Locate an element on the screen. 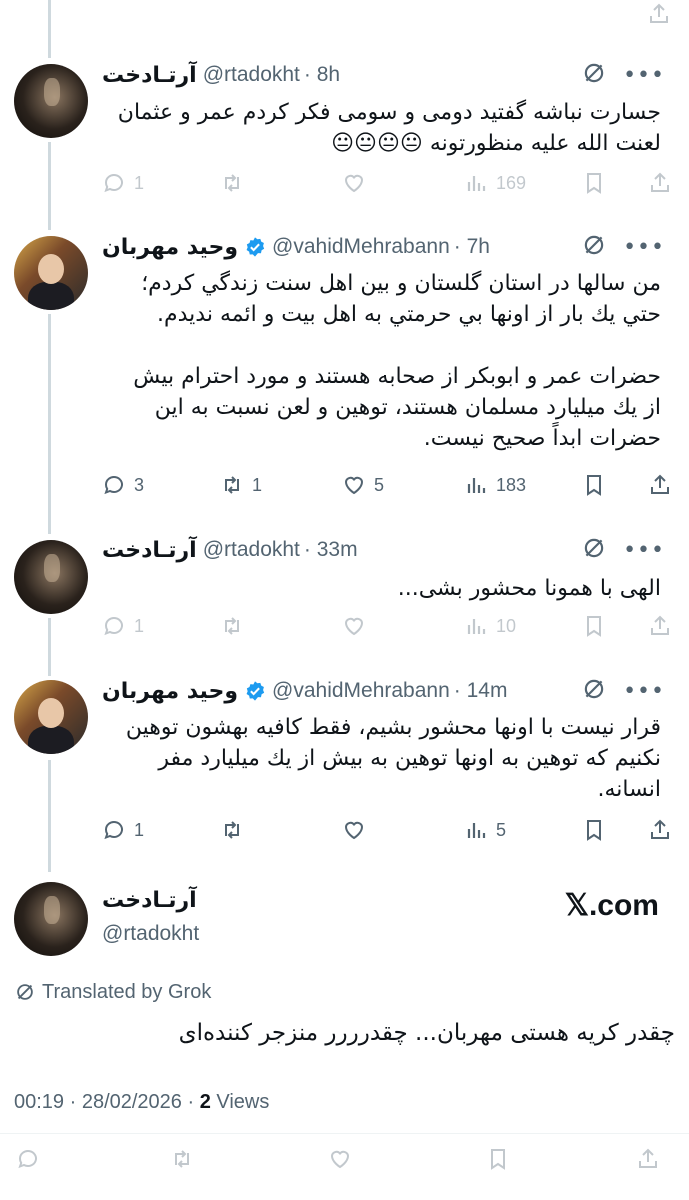 Image resolution: width=689 pixels, height=1200 pixels. views-count: 2 is located at coordinates (205, 1102).